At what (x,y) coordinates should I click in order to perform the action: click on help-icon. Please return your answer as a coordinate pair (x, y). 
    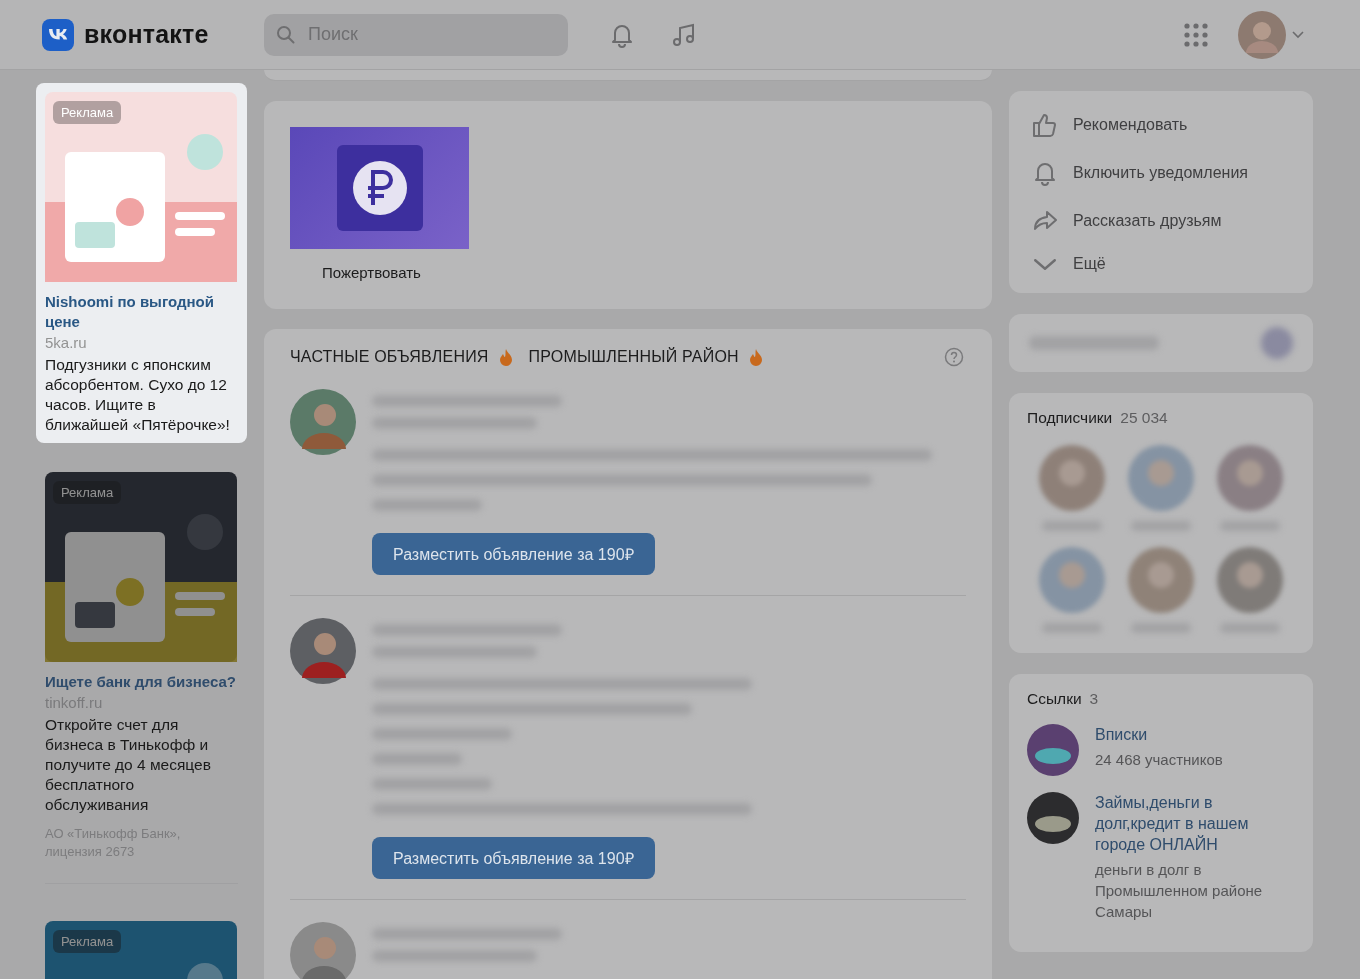
    Looking at the image, I should click on (954, 357).